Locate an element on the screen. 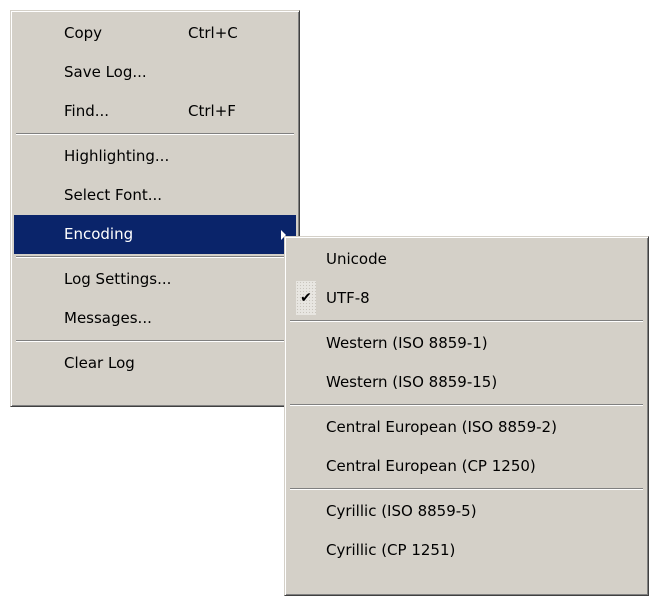 Image resolution: width=649 pixels, height=596 pixels. menu-item-label: Encoding is located at coordinates (99, 234).